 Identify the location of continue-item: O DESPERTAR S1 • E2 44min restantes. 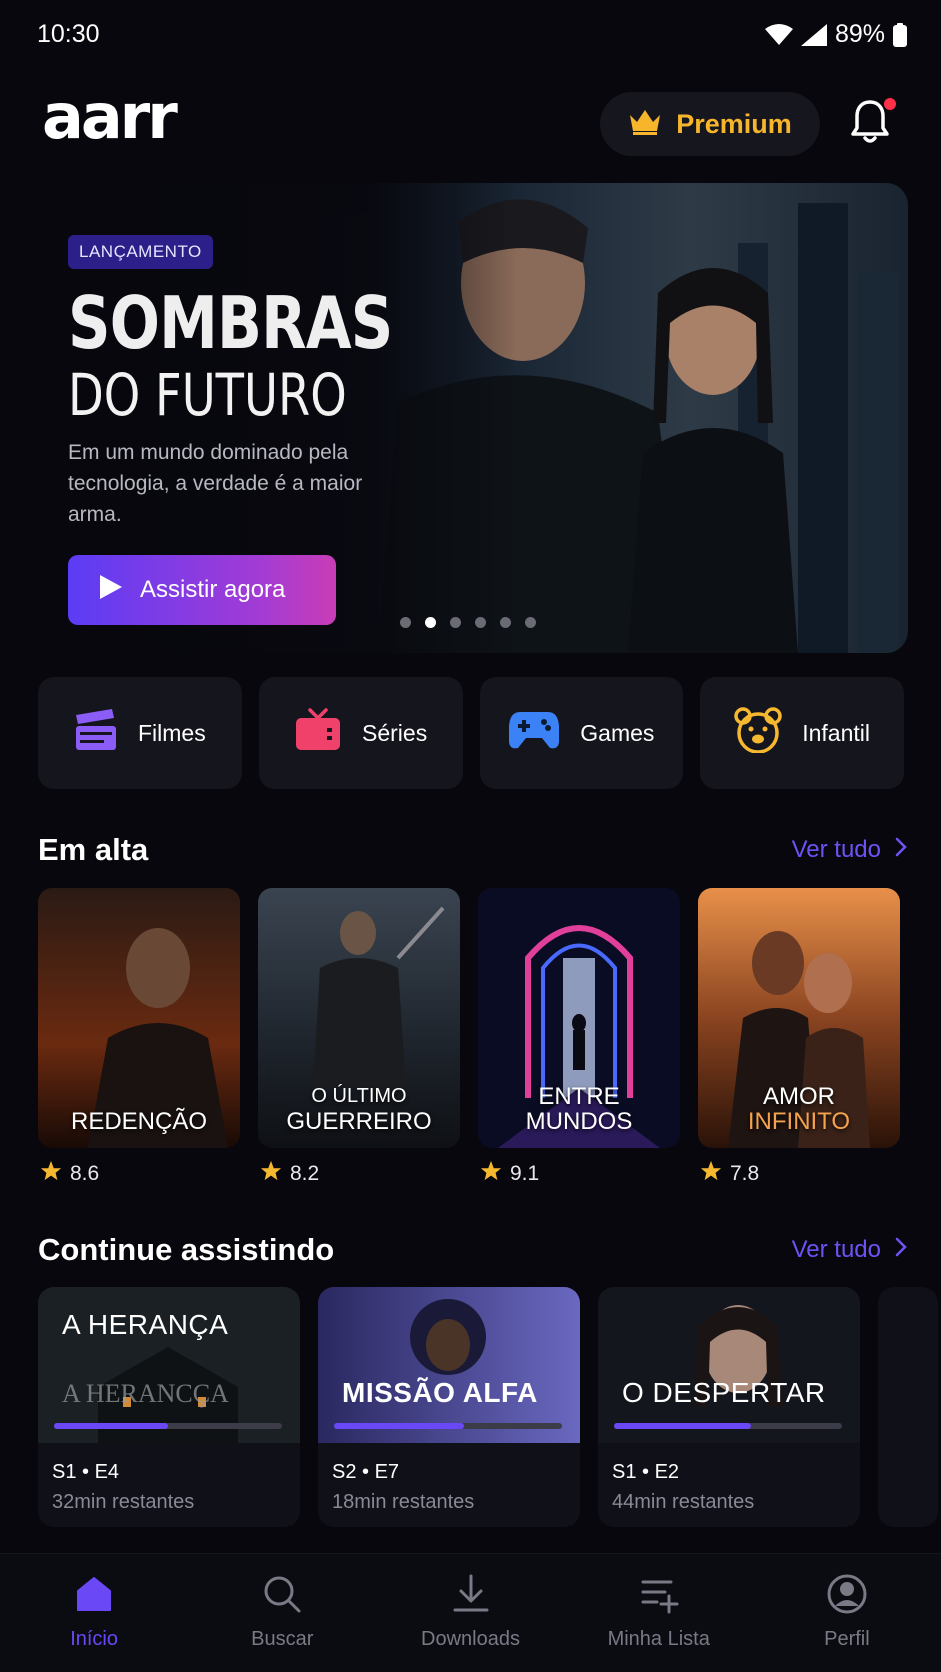
(729, 1407).